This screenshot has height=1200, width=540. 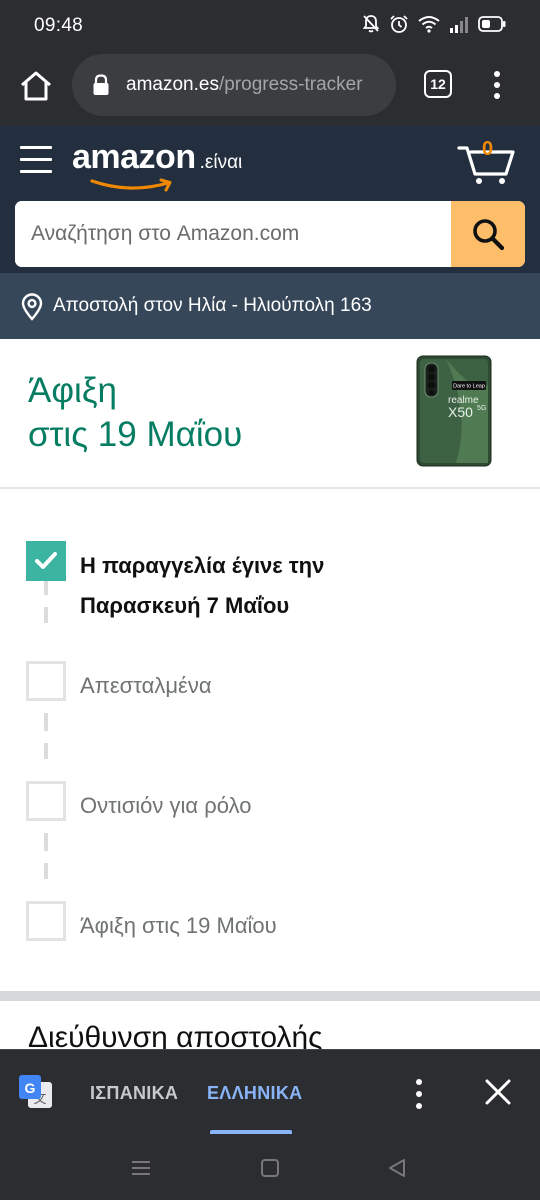 What do you see at coordinates (135, 434) in the screenshot?
I see `arrival-title-line2: στις 19 Μαΐου` at bounding box center [135, 434].